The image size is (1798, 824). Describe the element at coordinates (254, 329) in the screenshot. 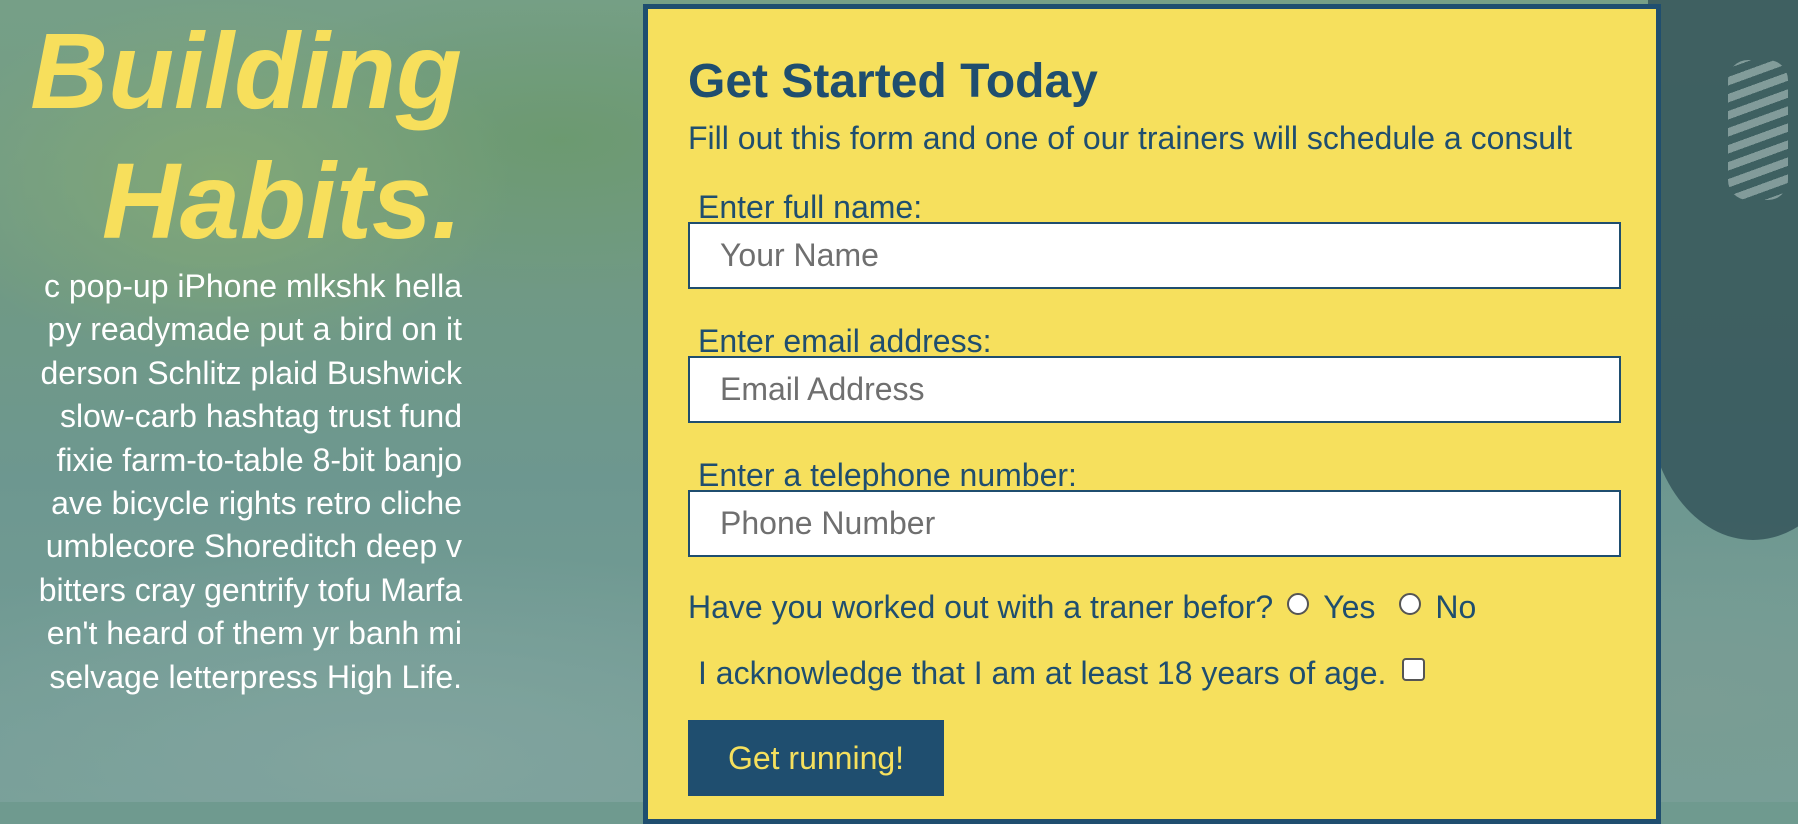

I see `hero-line: py readymade put a bird on it` at that location.